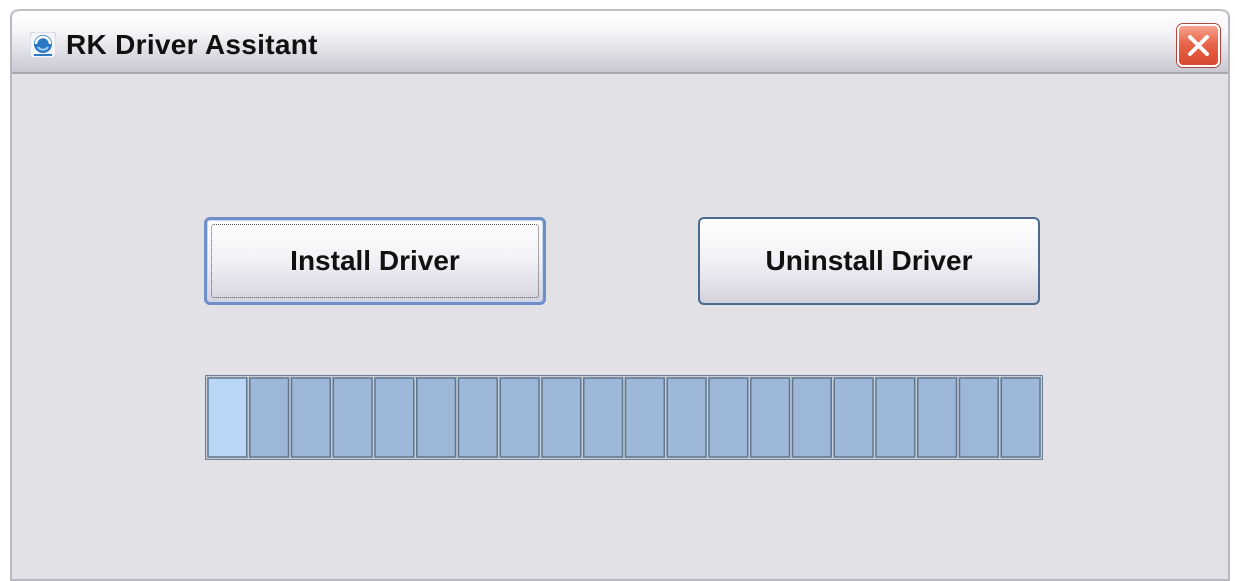 Image resolution: width=1235 pixels, height=581 pixels. I want to click on window-title: RK Driver Assitant, so click(192, 44).